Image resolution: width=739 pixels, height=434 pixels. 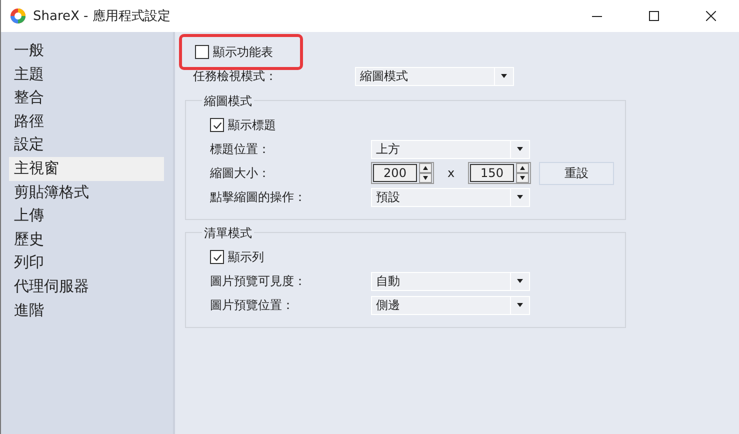 What do you see at coordinates (252, 305) in the screenshot?
I see `field-label: 圖片預覽位置：` at bounding box center [252, 305].